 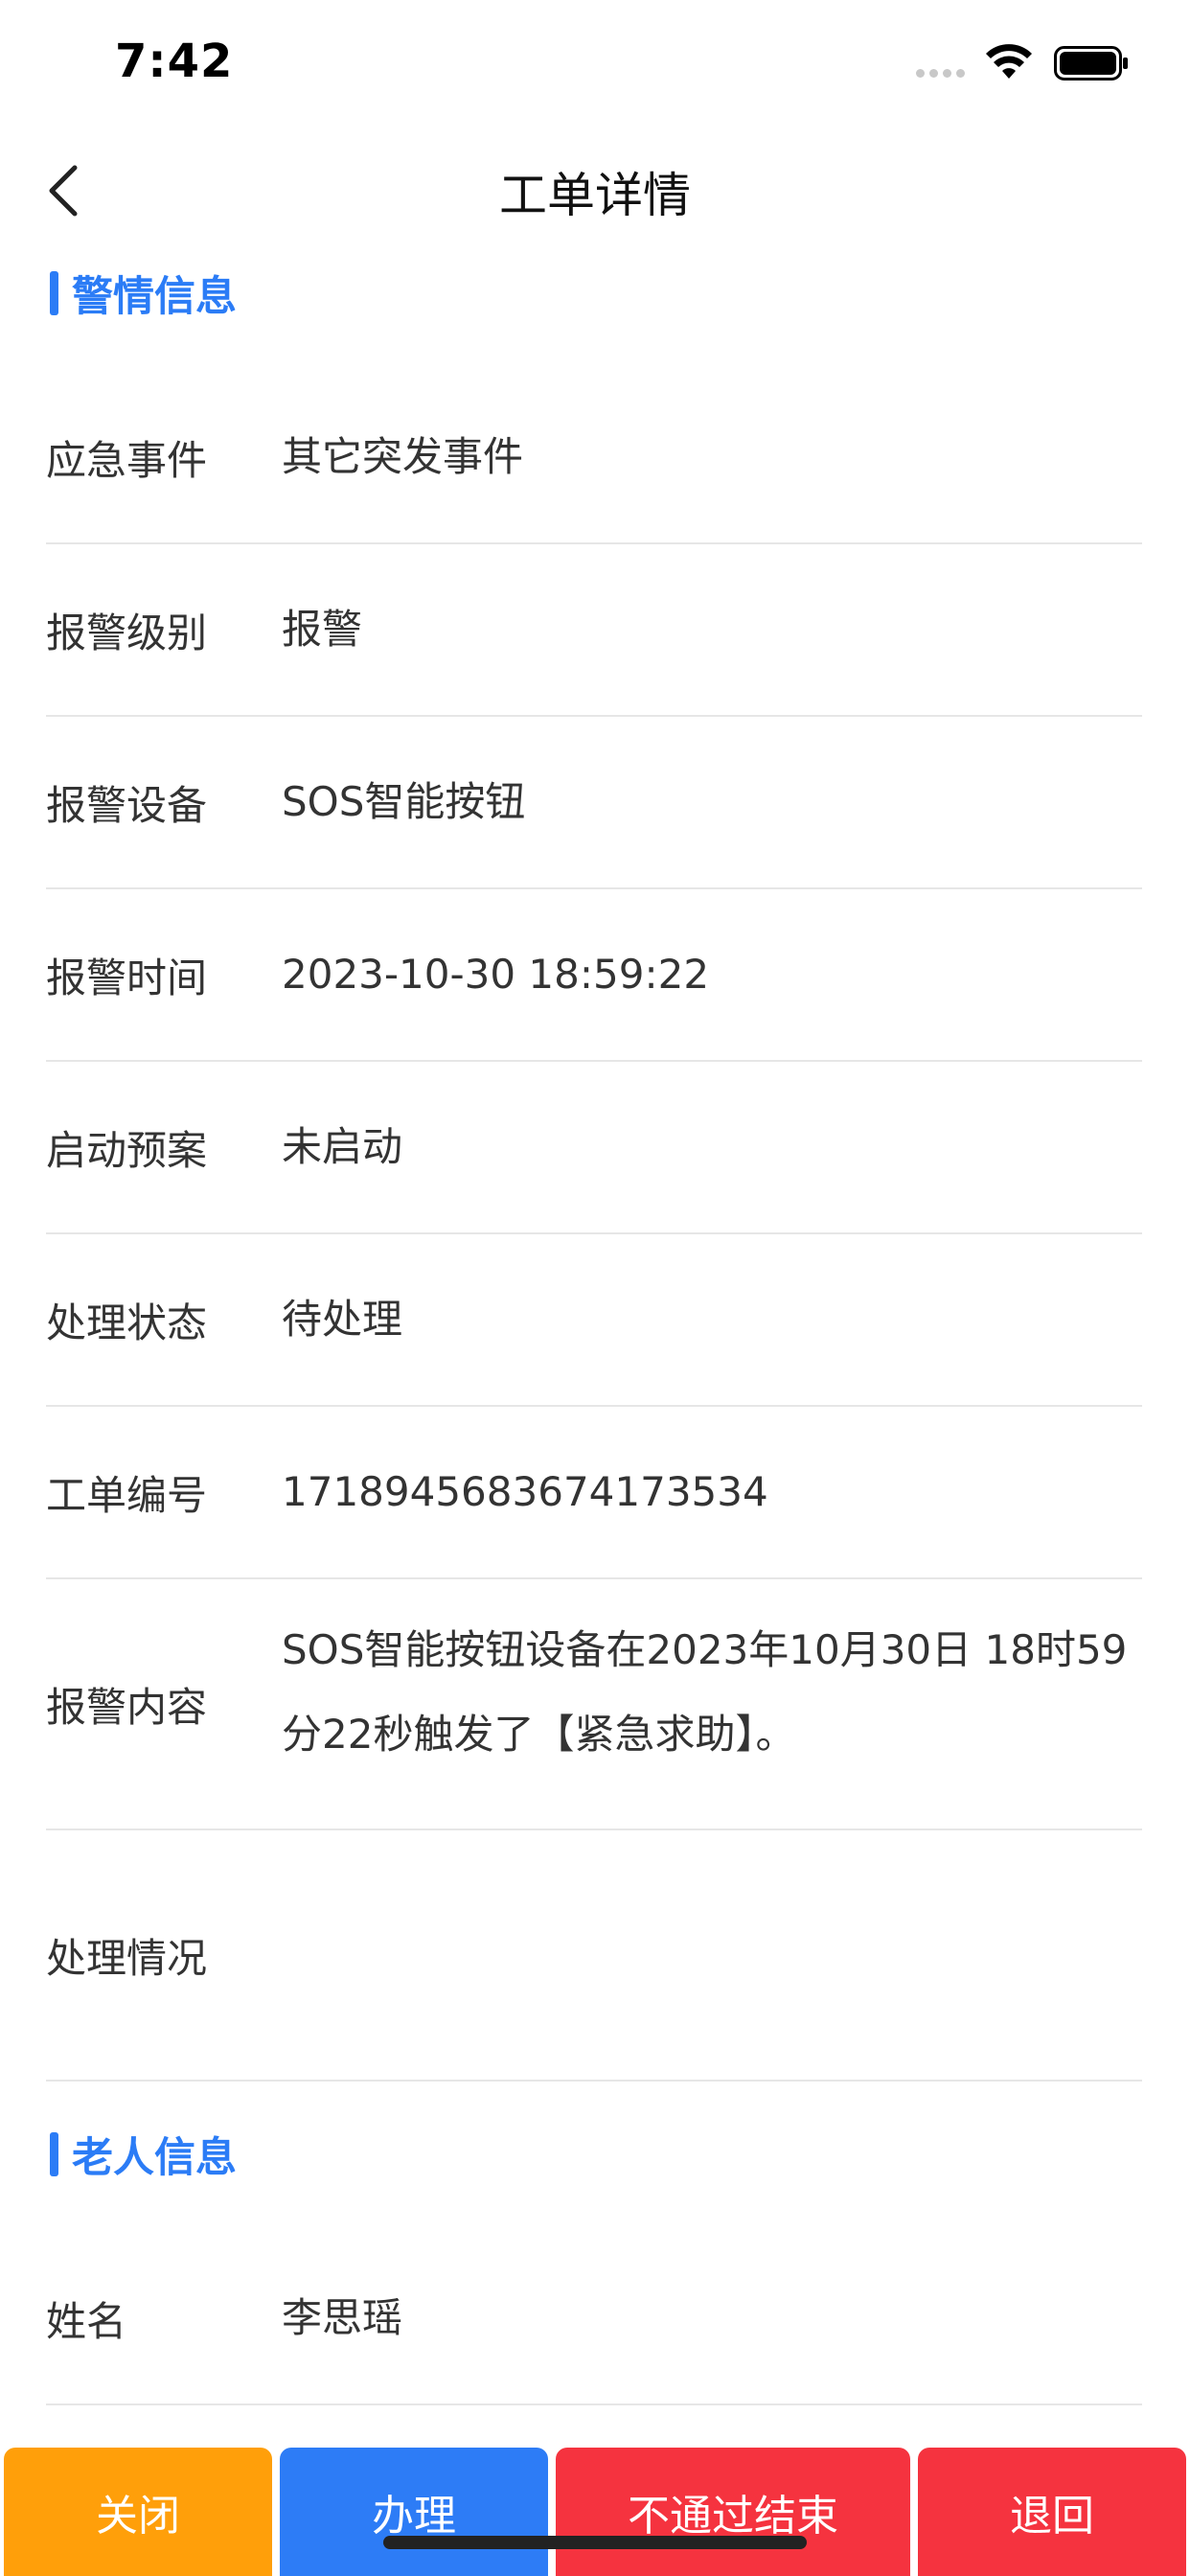 I want to click on page-title: 工单详情, so click(x=595, y=195).